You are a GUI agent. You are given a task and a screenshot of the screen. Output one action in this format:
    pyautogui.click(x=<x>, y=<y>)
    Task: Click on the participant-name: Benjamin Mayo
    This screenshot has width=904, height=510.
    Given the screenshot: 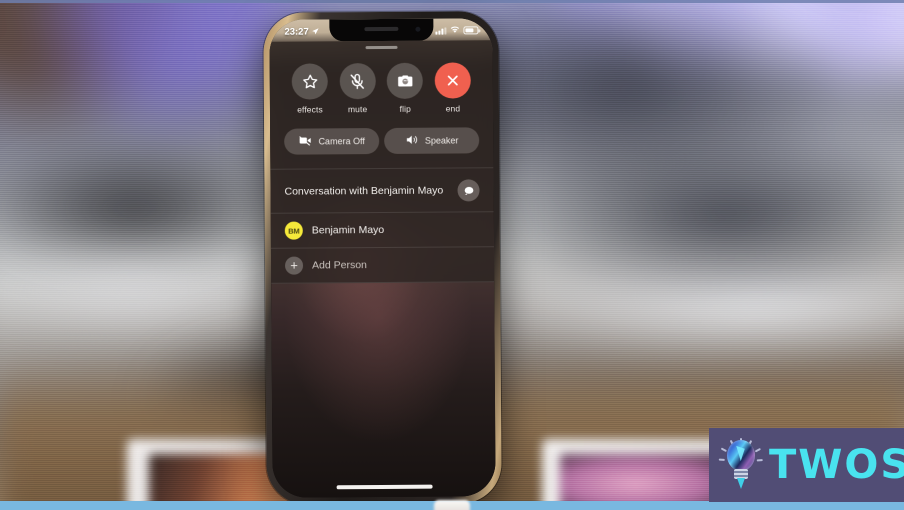 What is the action you would take?
    pyautogui.click(x=348, y=230)
    